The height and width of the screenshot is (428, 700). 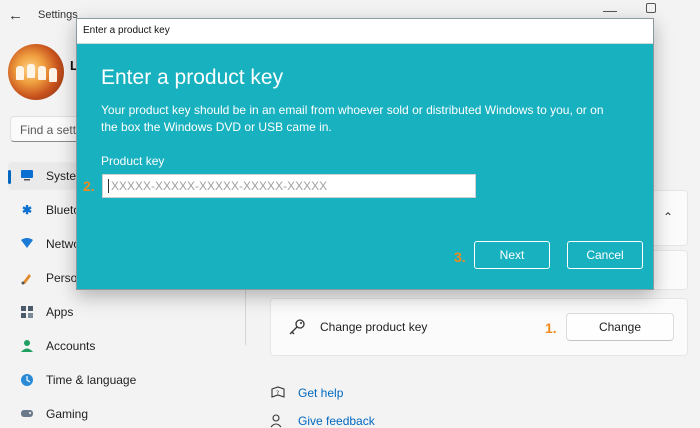 What do you see at coordinates (551, 328) in the screenshot?
I see `step-marker-1: 1.` at bounding box center [551, 328].